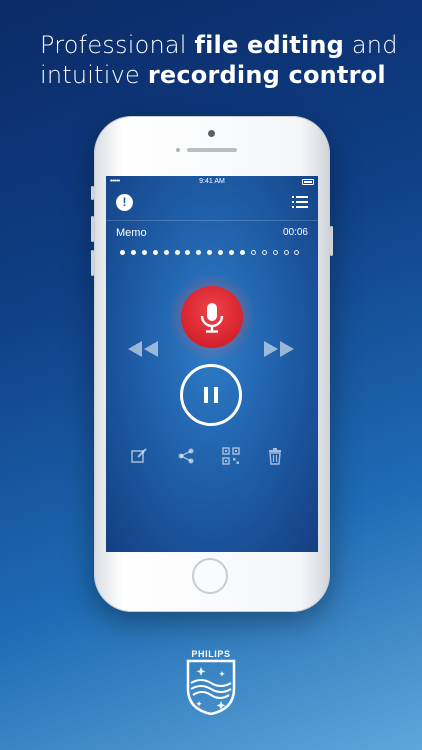  I want to click on fast-forward-icon, so click(279, 349).